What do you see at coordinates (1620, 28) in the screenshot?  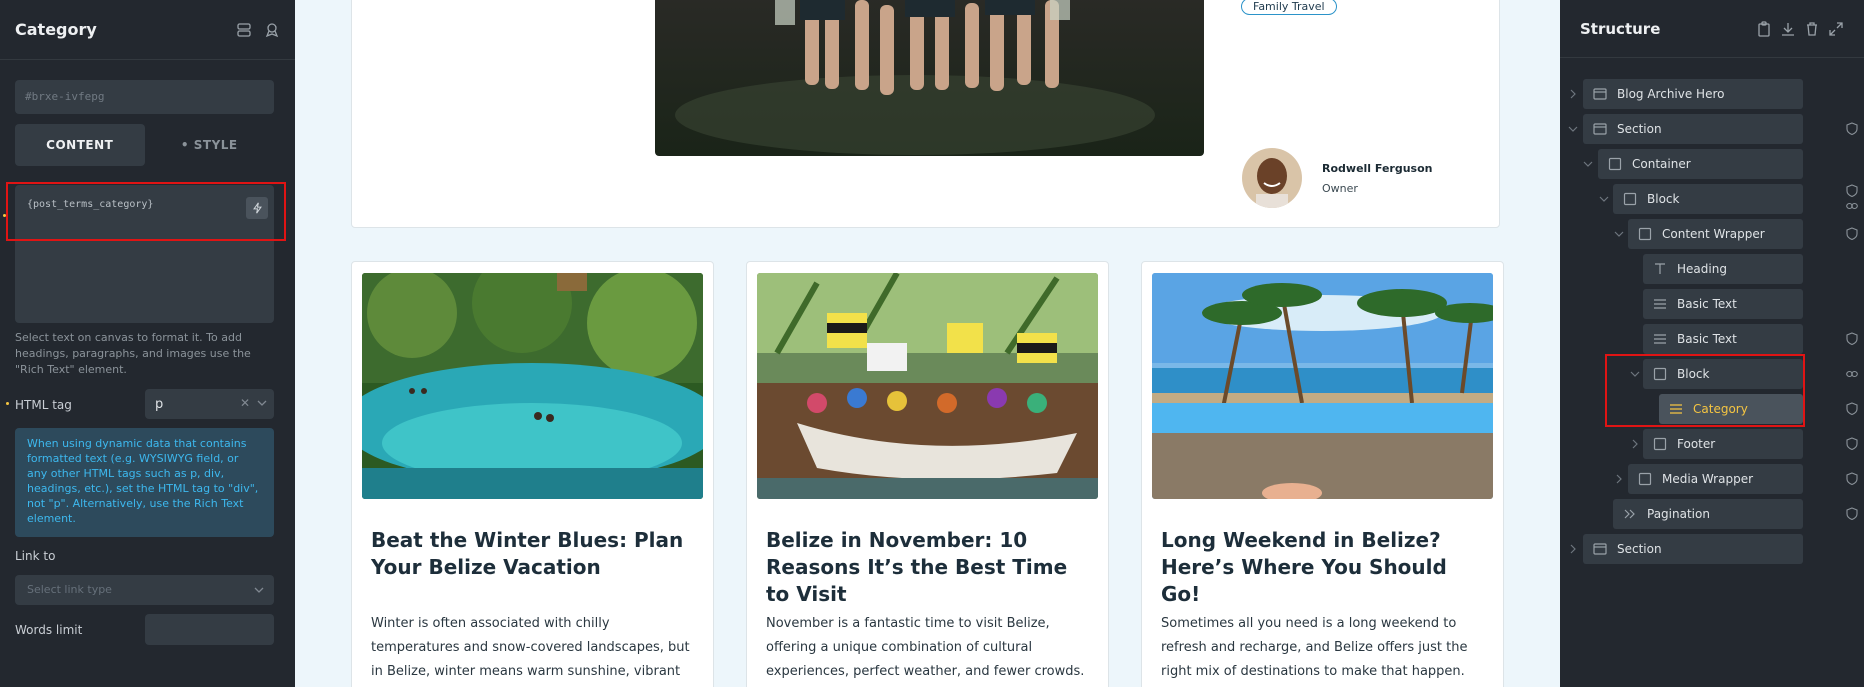 I see `structure-title: Structure` at bounding box center [1620, 28].